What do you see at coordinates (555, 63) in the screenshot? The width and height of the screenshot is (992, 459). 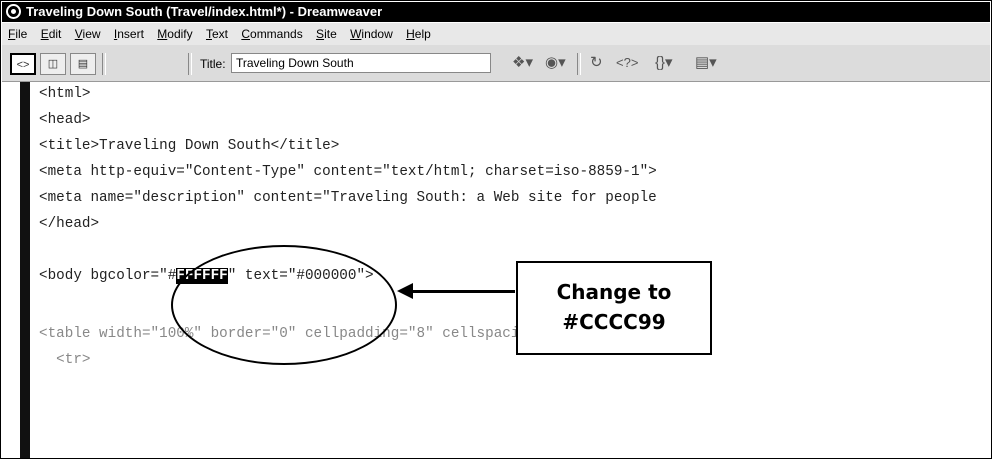 I see `preview-icon: ◉▾` at bounding box center [555, 63].